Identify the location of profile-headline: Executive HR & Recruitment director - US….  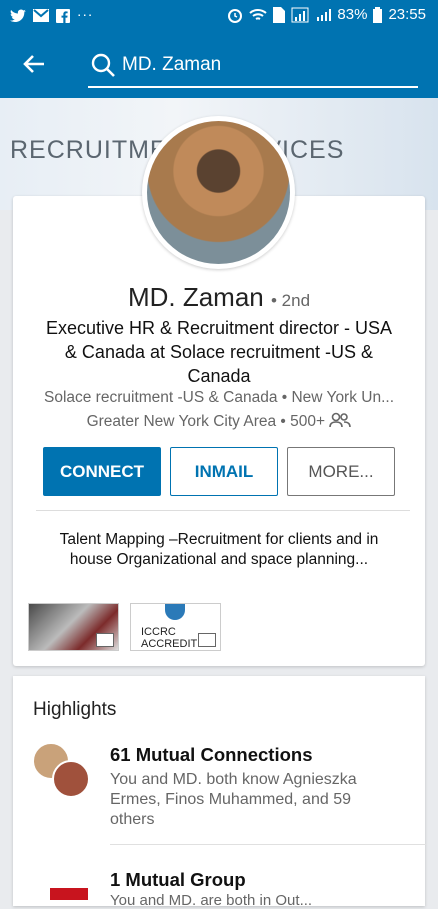
(219, 352).